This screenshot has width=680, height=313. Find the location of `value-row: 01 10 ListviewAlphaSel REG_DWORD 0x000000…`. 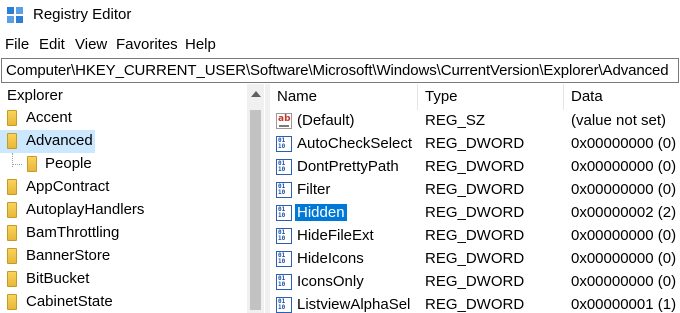

value-row: 01 10 ListviewAlphaSel REG_DWORD 0x000000… is located at coordinates (475, 303).